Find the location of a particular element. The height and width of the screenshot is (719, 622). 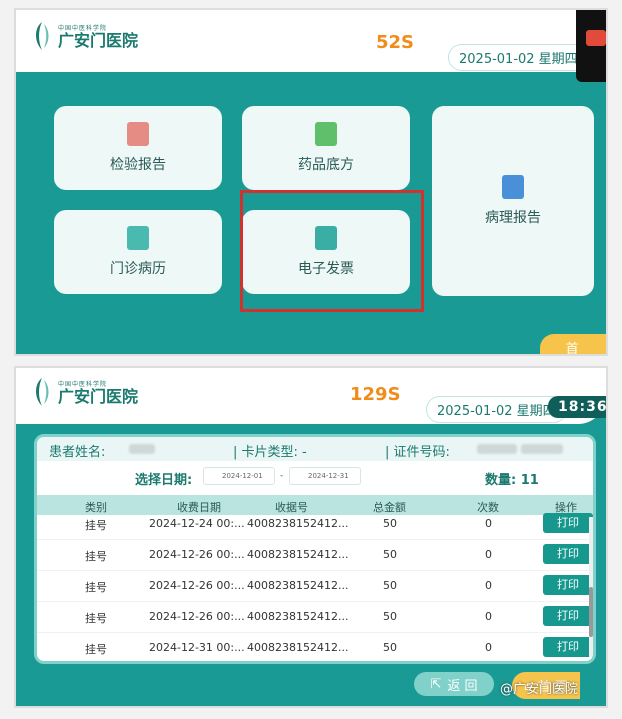

date-filter-row: 选择日期: 2024-12-01 - 2024-12-31 数量: 11 is located at coordinates (315, 477).